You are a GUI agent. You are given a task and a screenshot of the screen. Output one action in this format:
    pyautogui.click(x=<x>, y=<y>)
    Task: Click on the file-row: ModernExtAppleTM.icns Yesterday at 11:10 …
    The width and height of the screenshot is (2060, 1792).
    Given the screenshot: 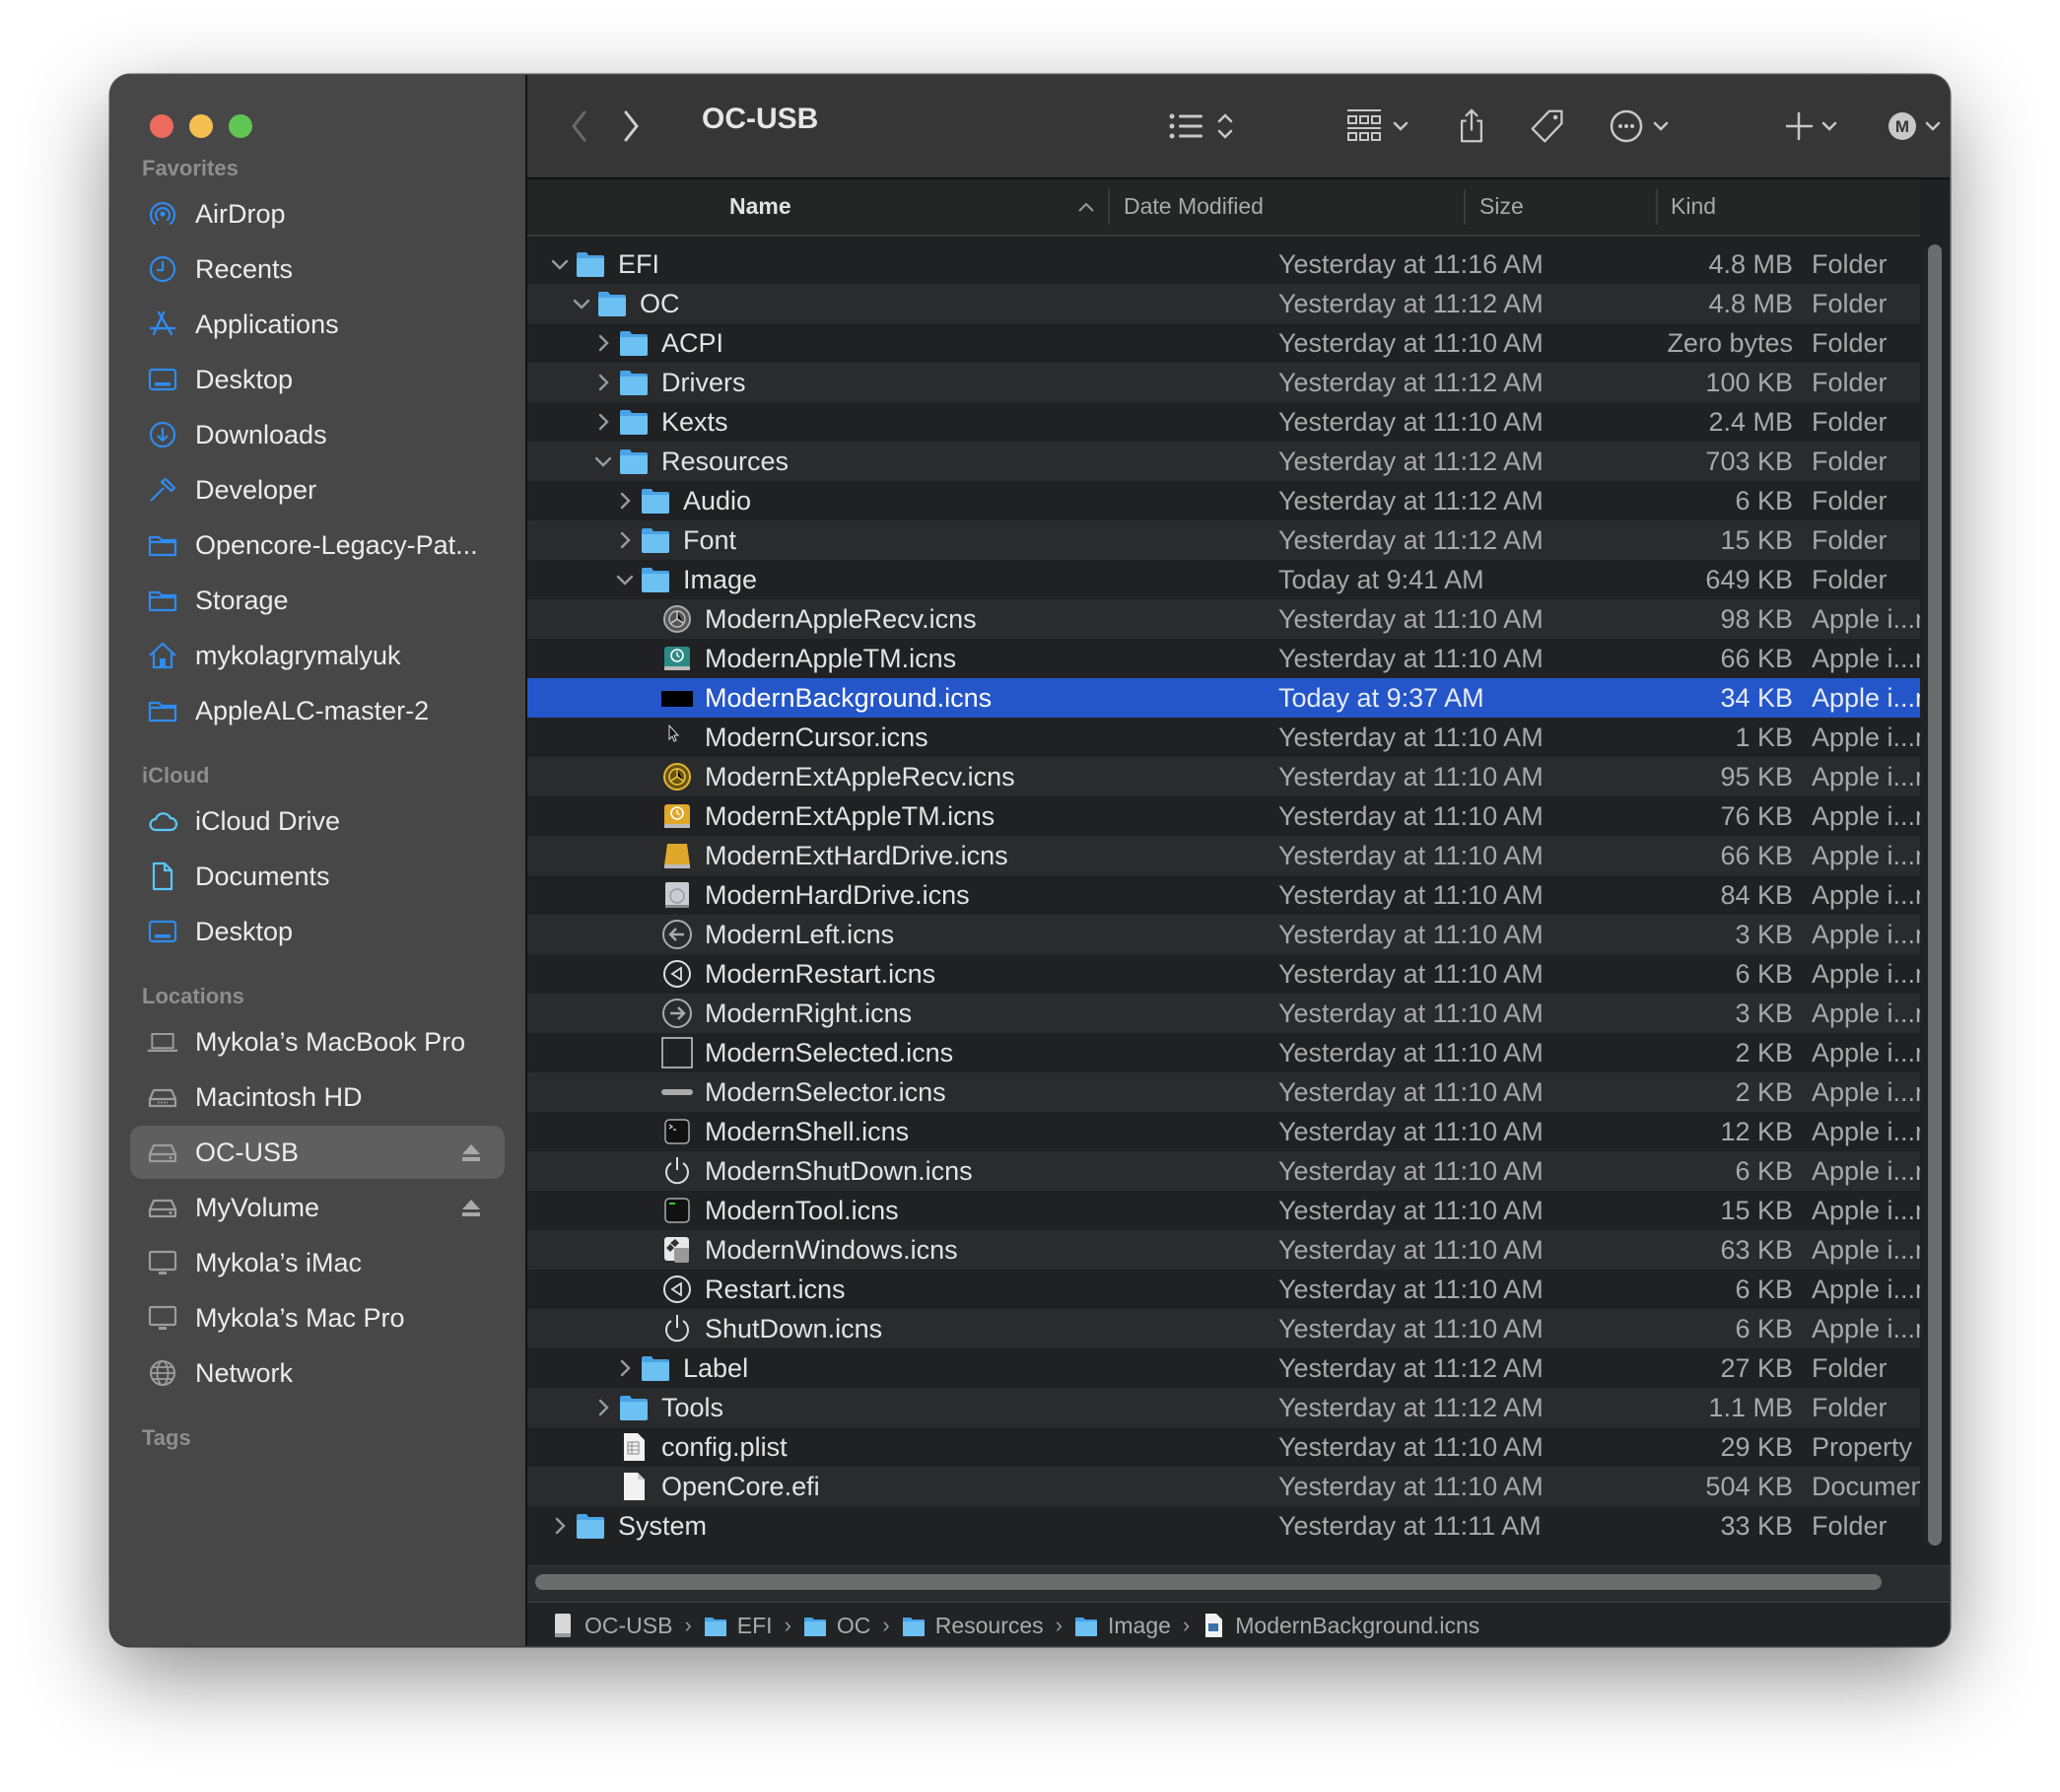 What is the action you would take?
    pyautogui.click(x=1223, y=816)
    